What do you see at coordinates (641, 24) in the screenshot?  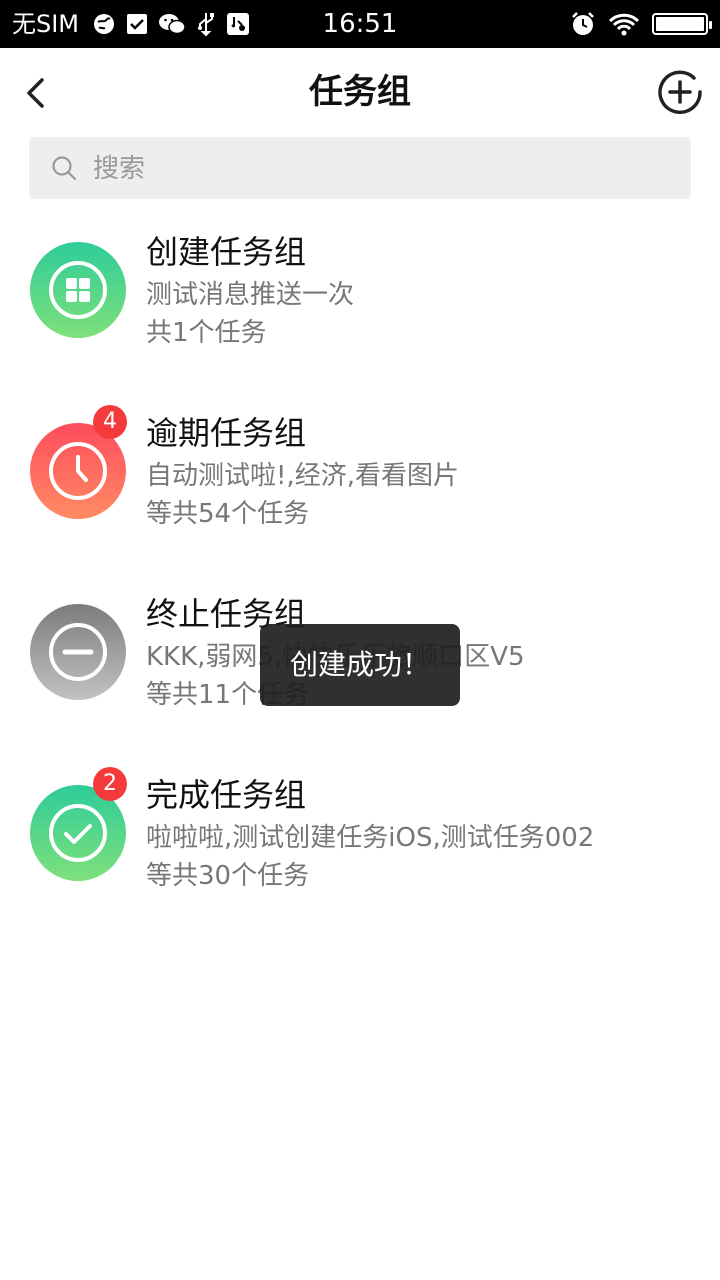 I see `system-icons` at bounding box center [641, 24].